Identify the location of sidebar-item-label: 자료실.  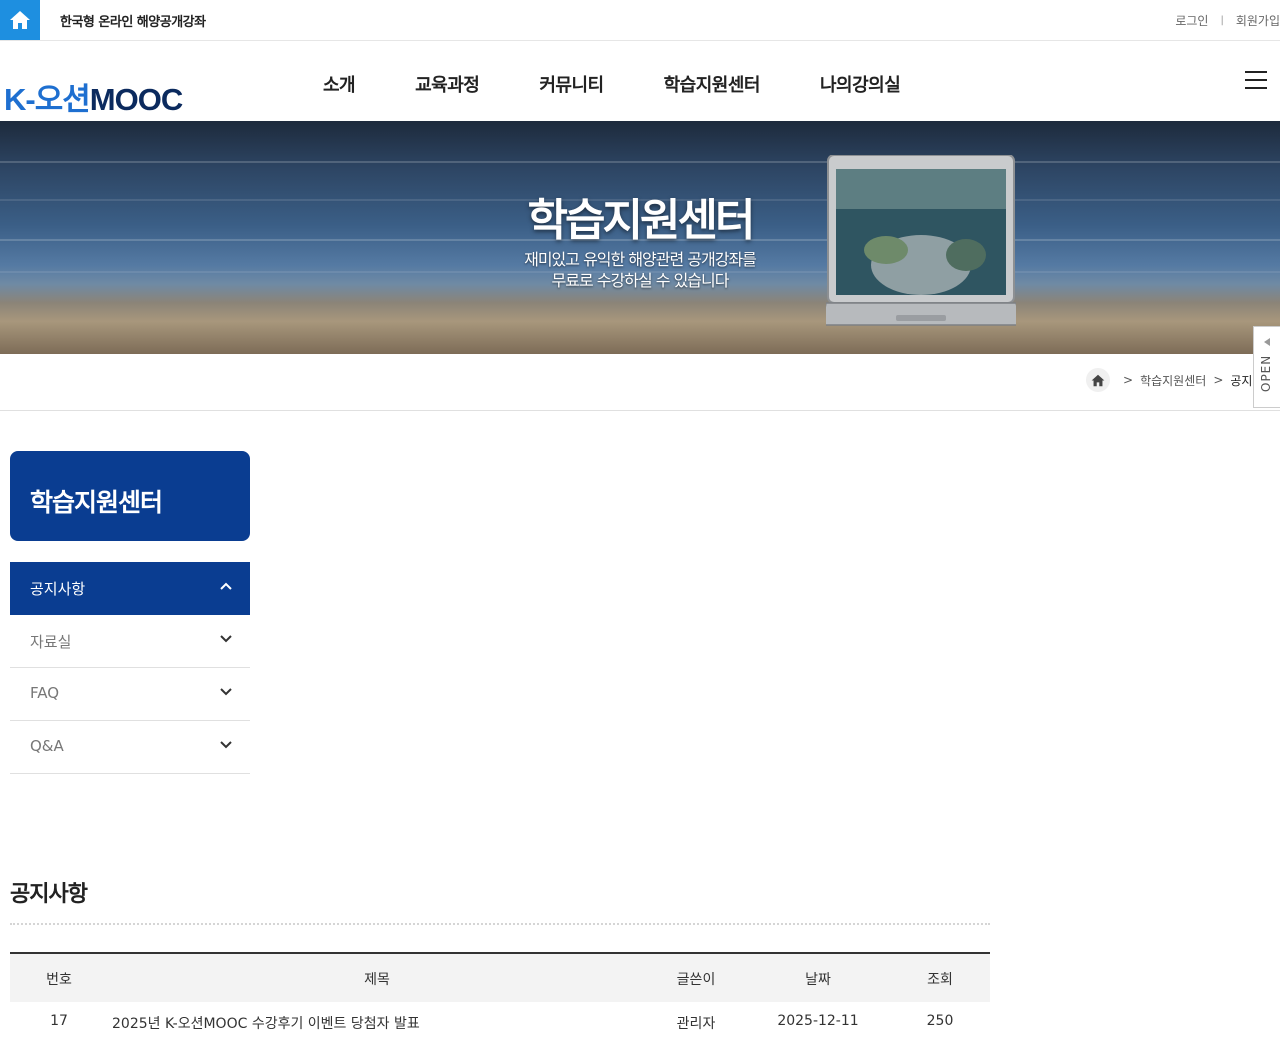
(51, 642).